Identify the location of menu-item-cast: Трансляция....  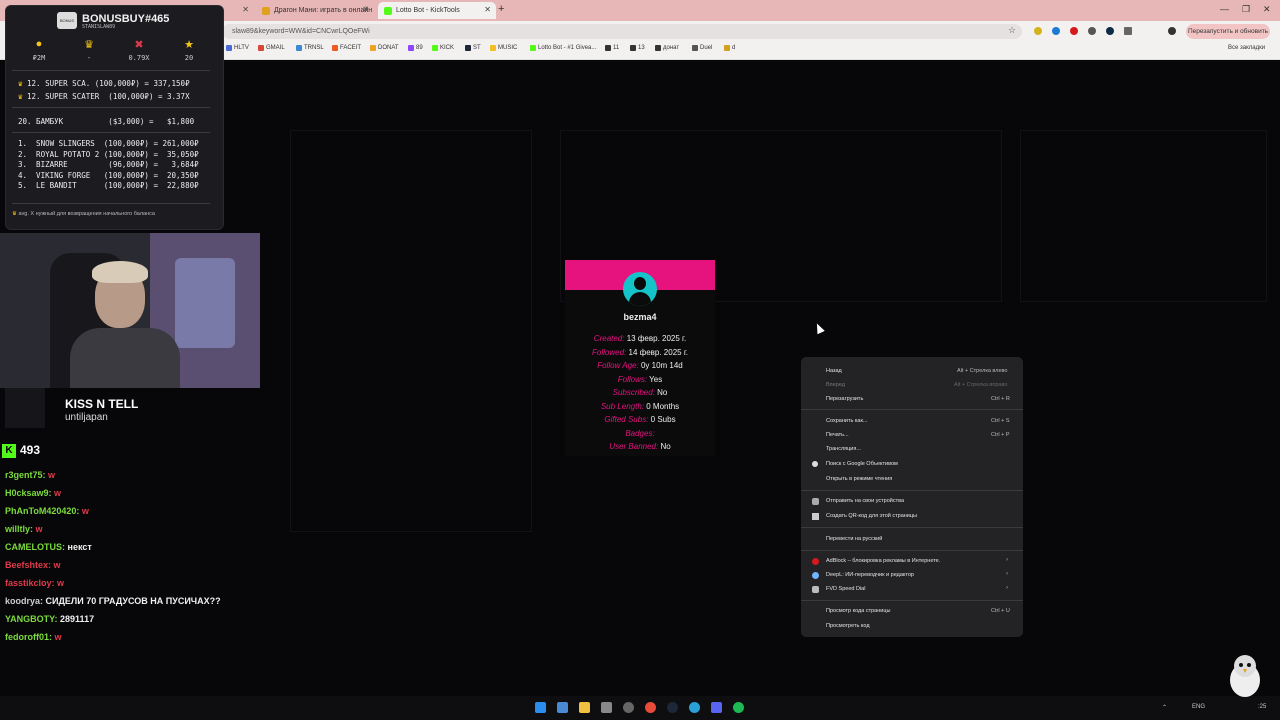
(843, 449).